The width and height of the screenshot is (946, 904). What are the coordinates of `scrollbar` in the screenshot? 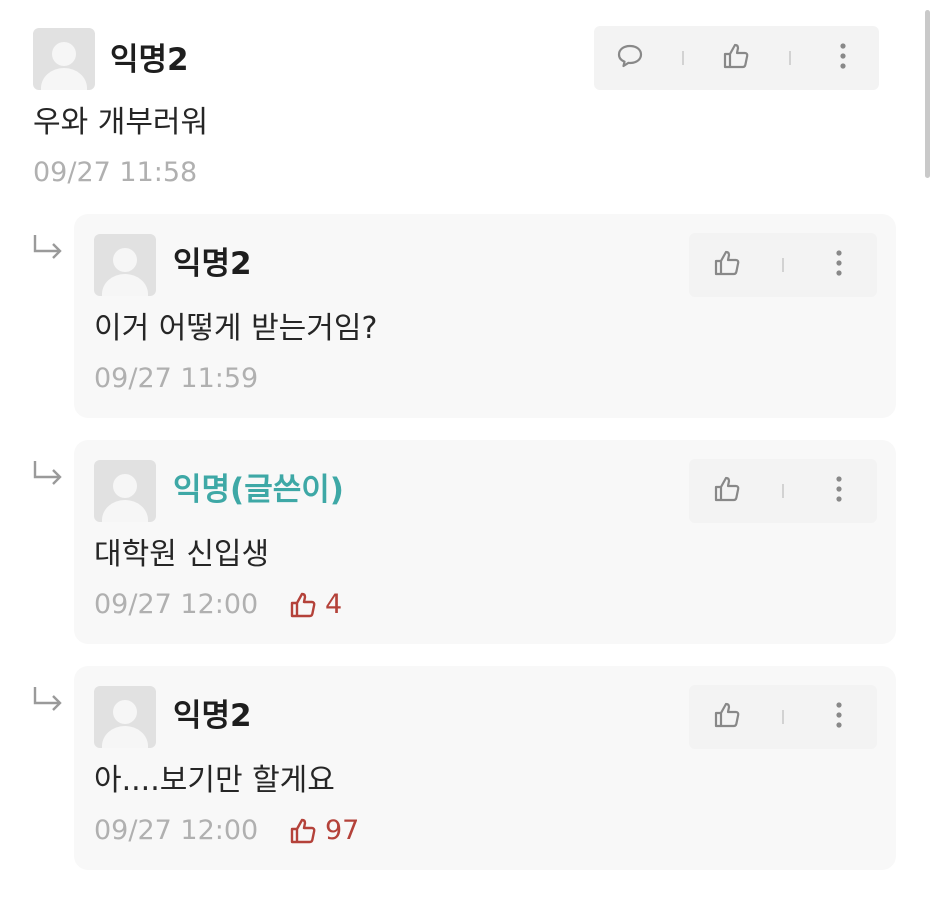 It's located at (927, 94).